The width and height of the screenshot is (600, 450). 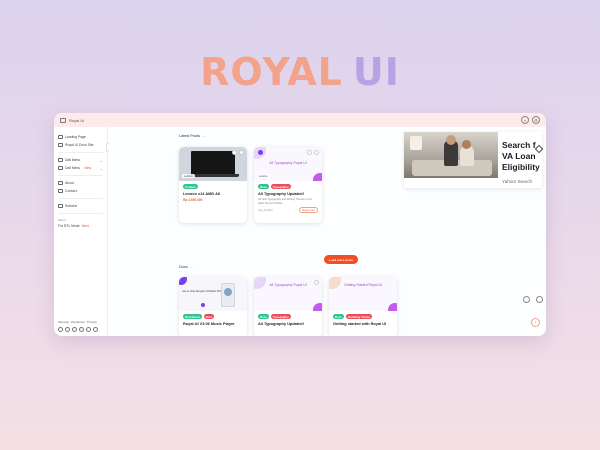 I want to click on thumb-actions, so click(x=238, y=152).